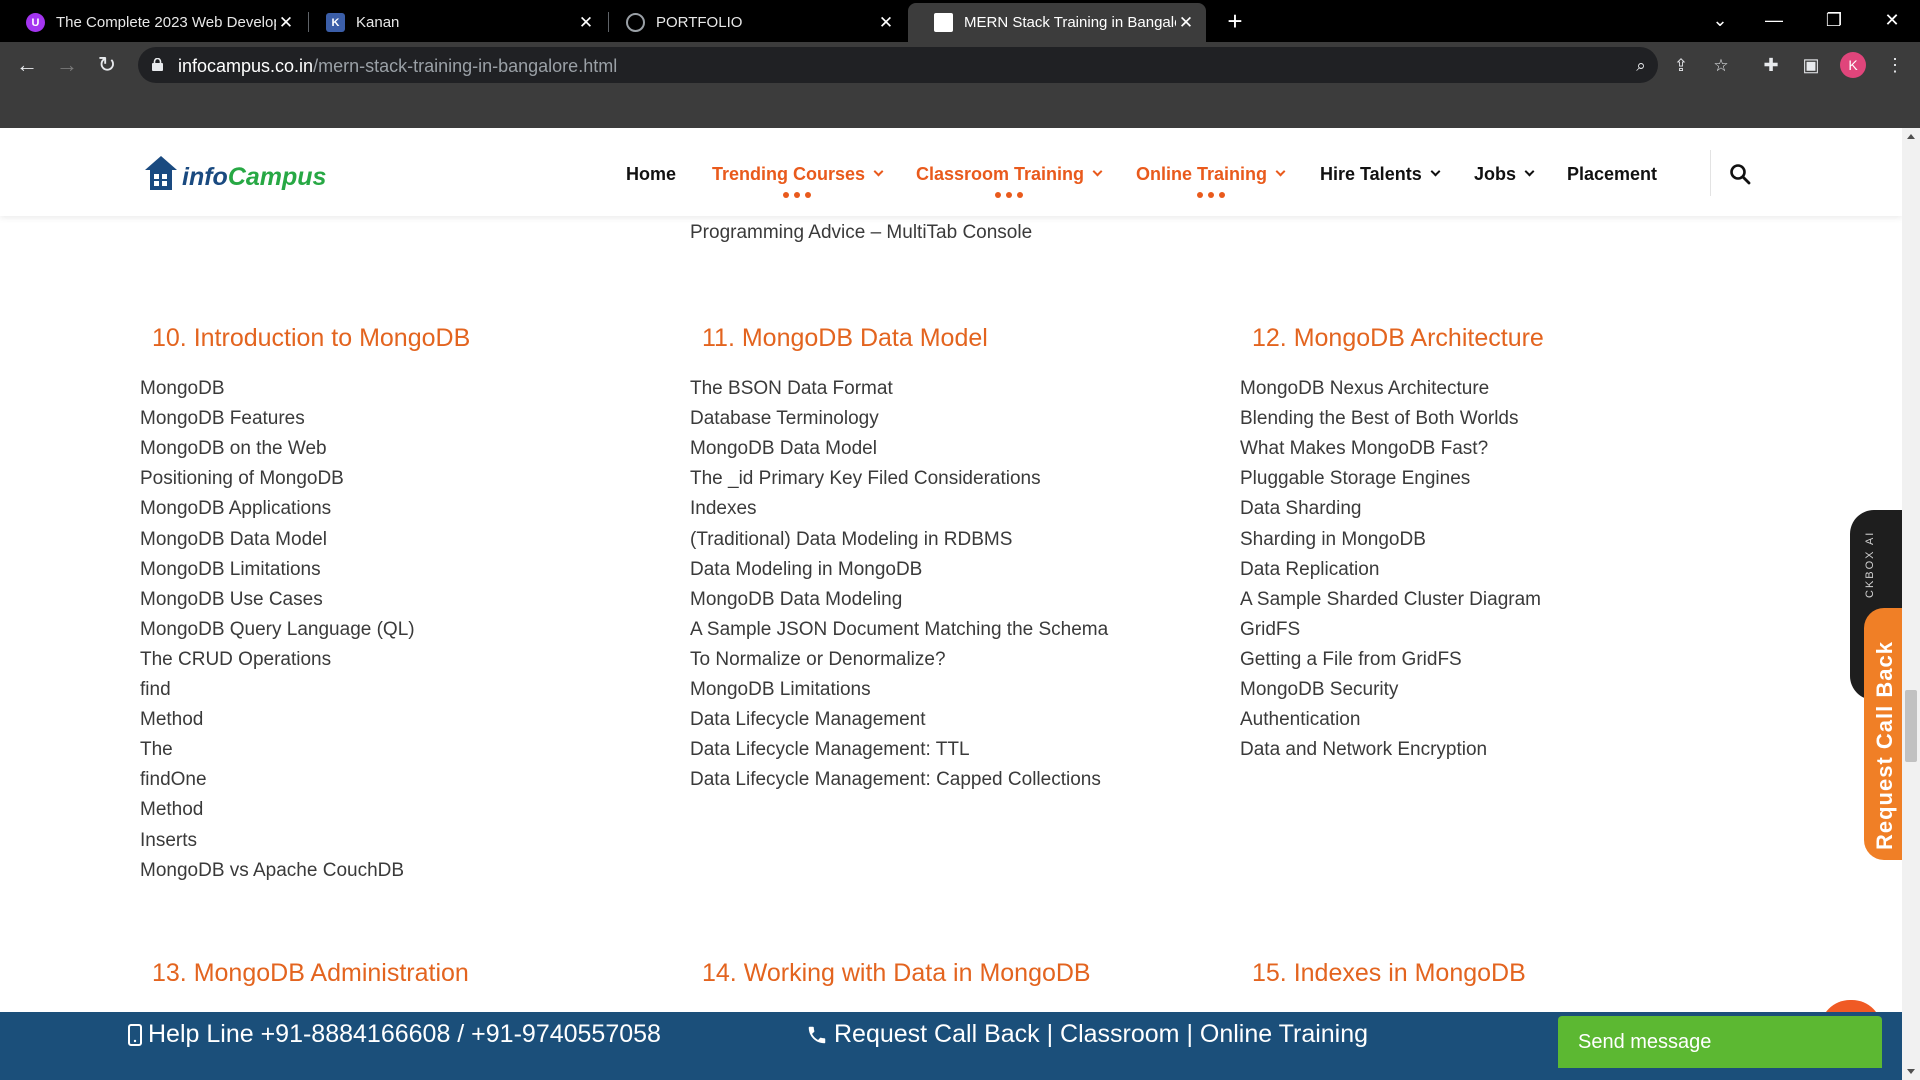 The height and width of the screenshot is (1080, 1920). Describe the element at coordinates (818, 659) in the screenshot. I see `list-item: To Normalize or Denormalize?` at that location.